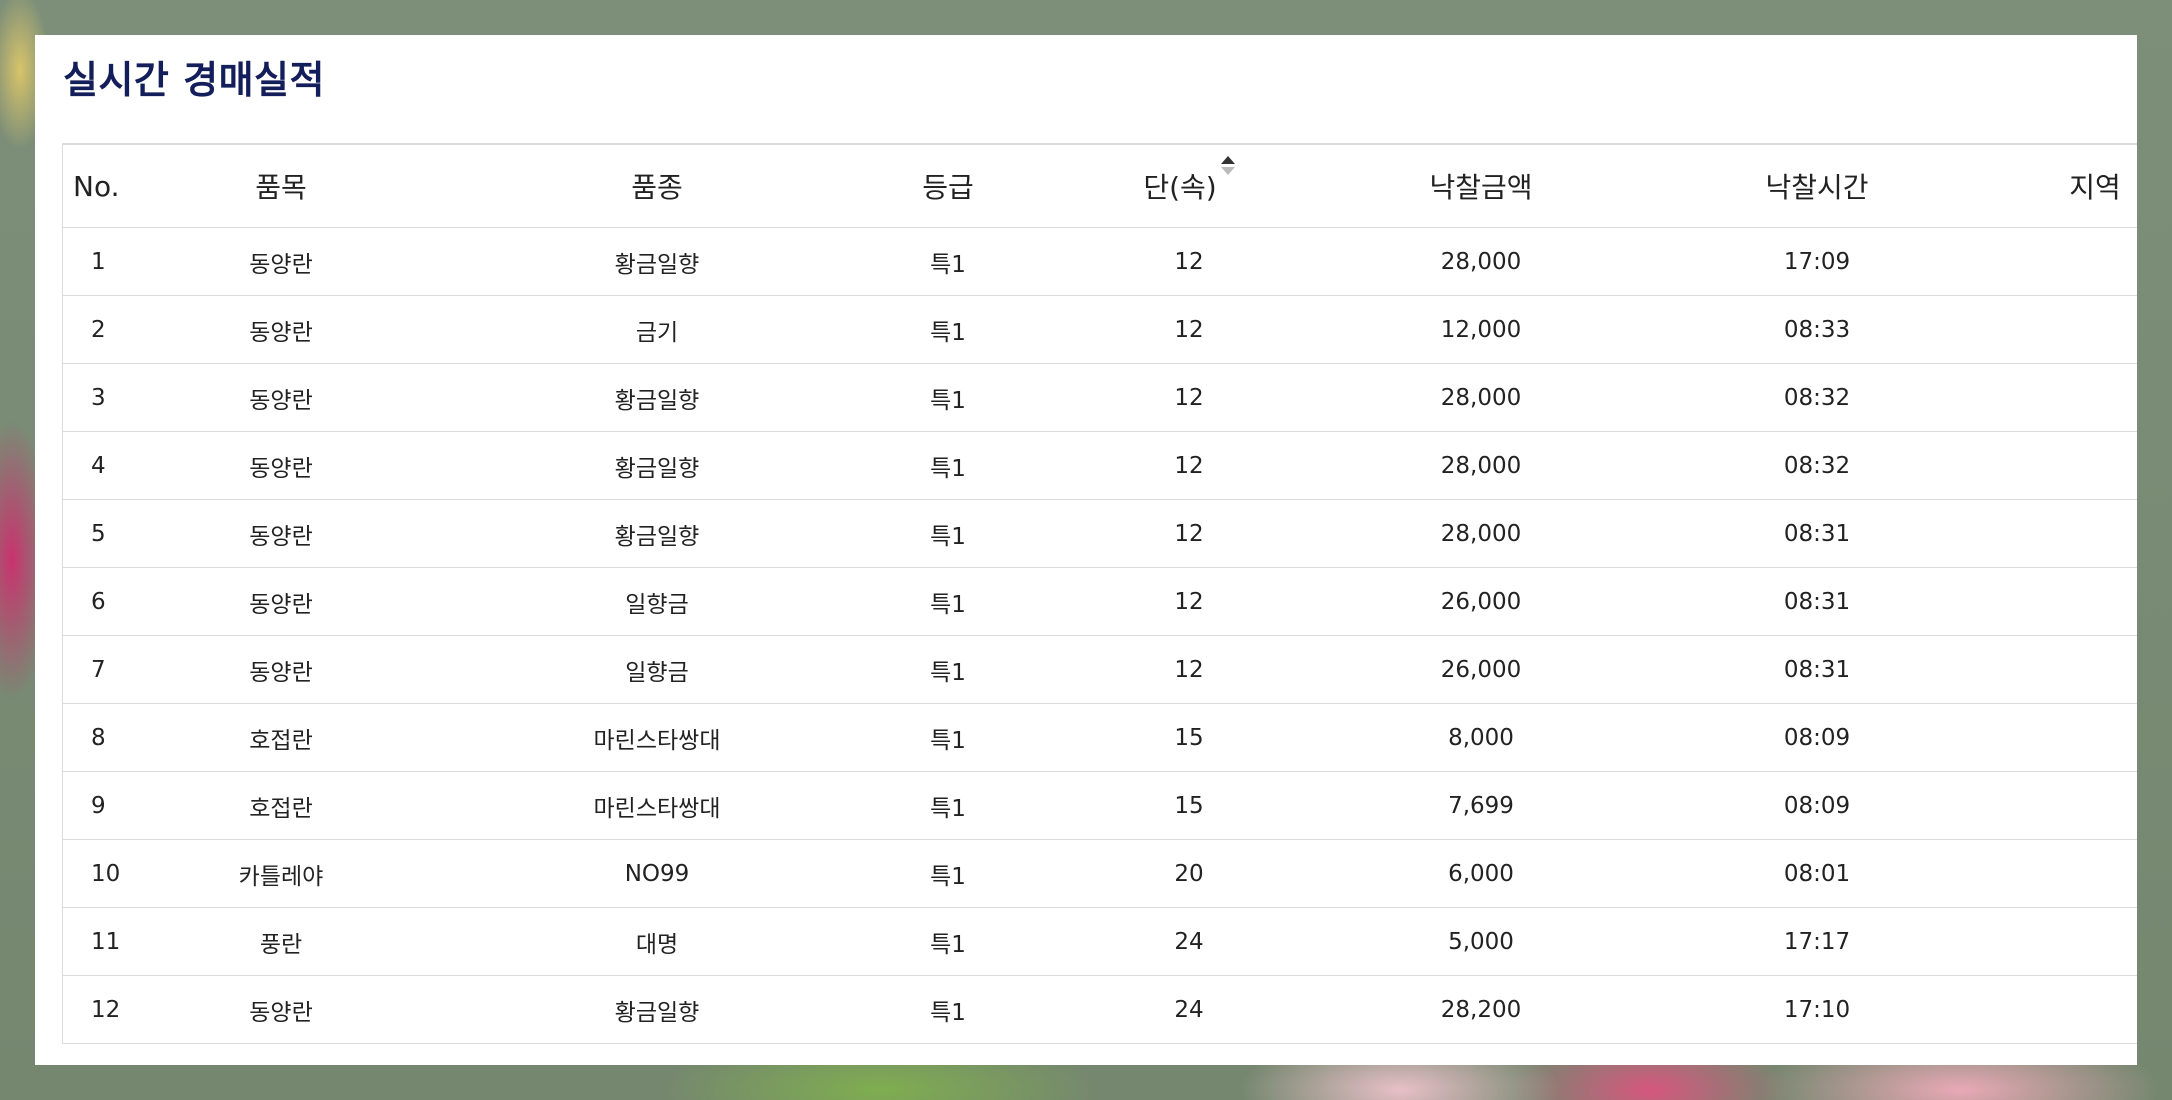 This screenshot has width=2172, height=1100. Describe the element at coordinates (97, 601) in the screenshot. I see `cell-no: 6` at that location.